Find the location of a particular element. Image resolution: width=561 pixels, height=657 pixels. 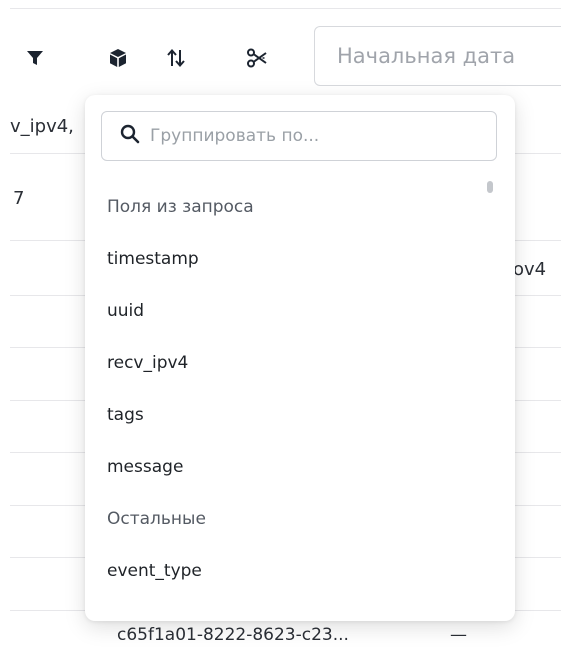

group-by-search is located at coordinates (299, 136).